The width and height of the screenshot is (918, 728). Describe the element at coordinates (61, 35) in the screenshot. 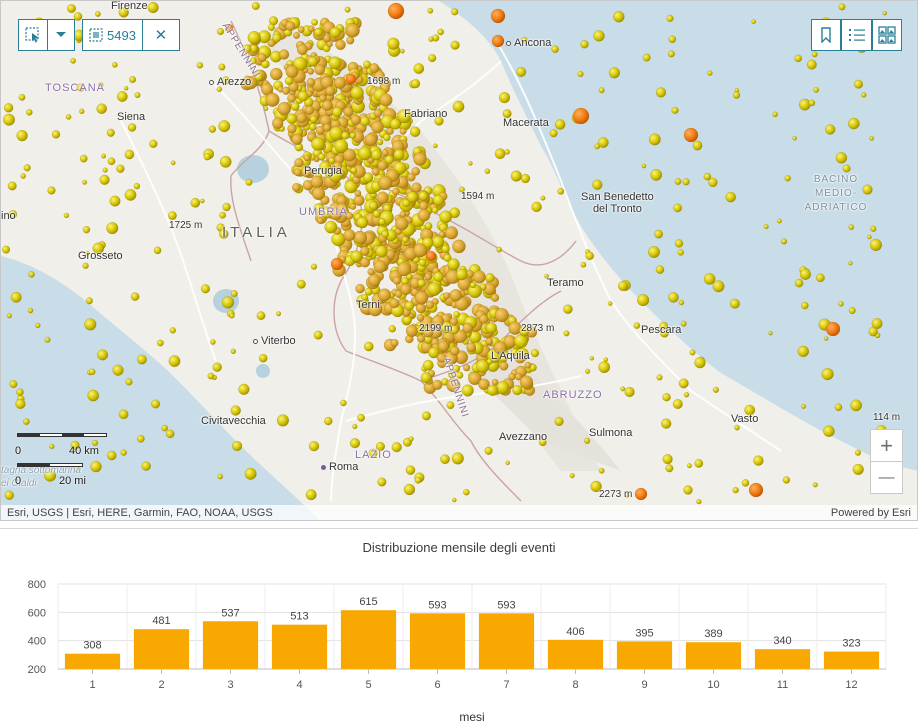

I see `select-menu-button` at that location.